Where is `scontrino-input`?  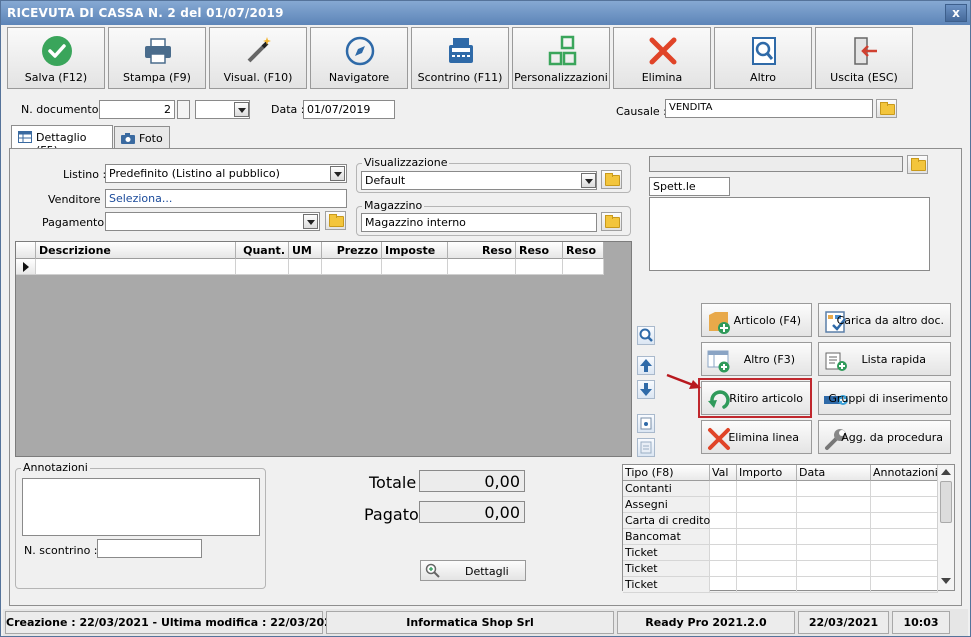 scontrino-input is located at coordinates (149, 548).